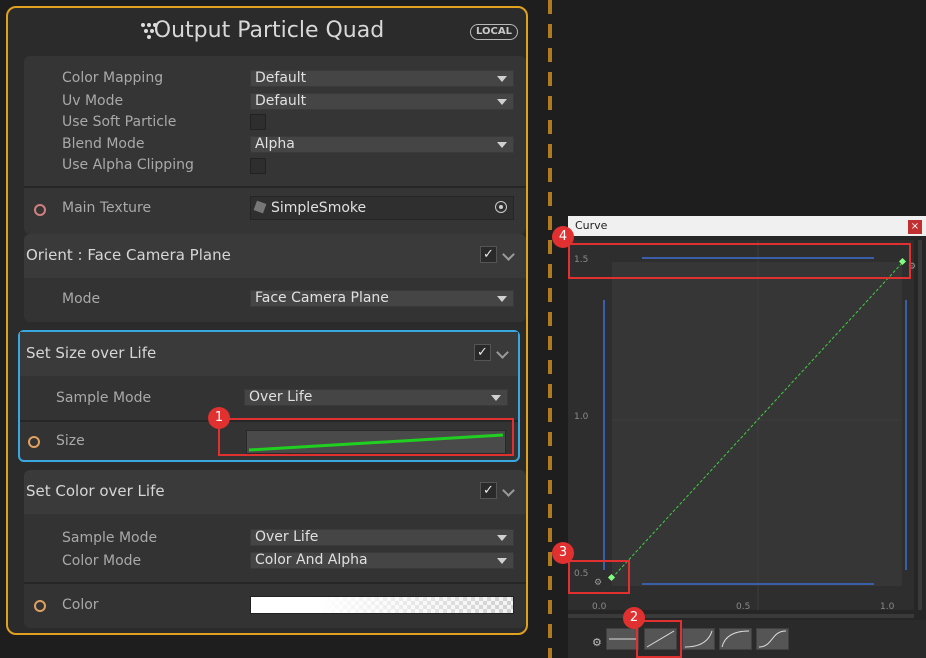 This screenshot has height=658, width=926. What do you see at coordinates (311, 560) in the screenshot?
I see `color-mode-value: Color And Alpha` at bounding box center [311, 560].